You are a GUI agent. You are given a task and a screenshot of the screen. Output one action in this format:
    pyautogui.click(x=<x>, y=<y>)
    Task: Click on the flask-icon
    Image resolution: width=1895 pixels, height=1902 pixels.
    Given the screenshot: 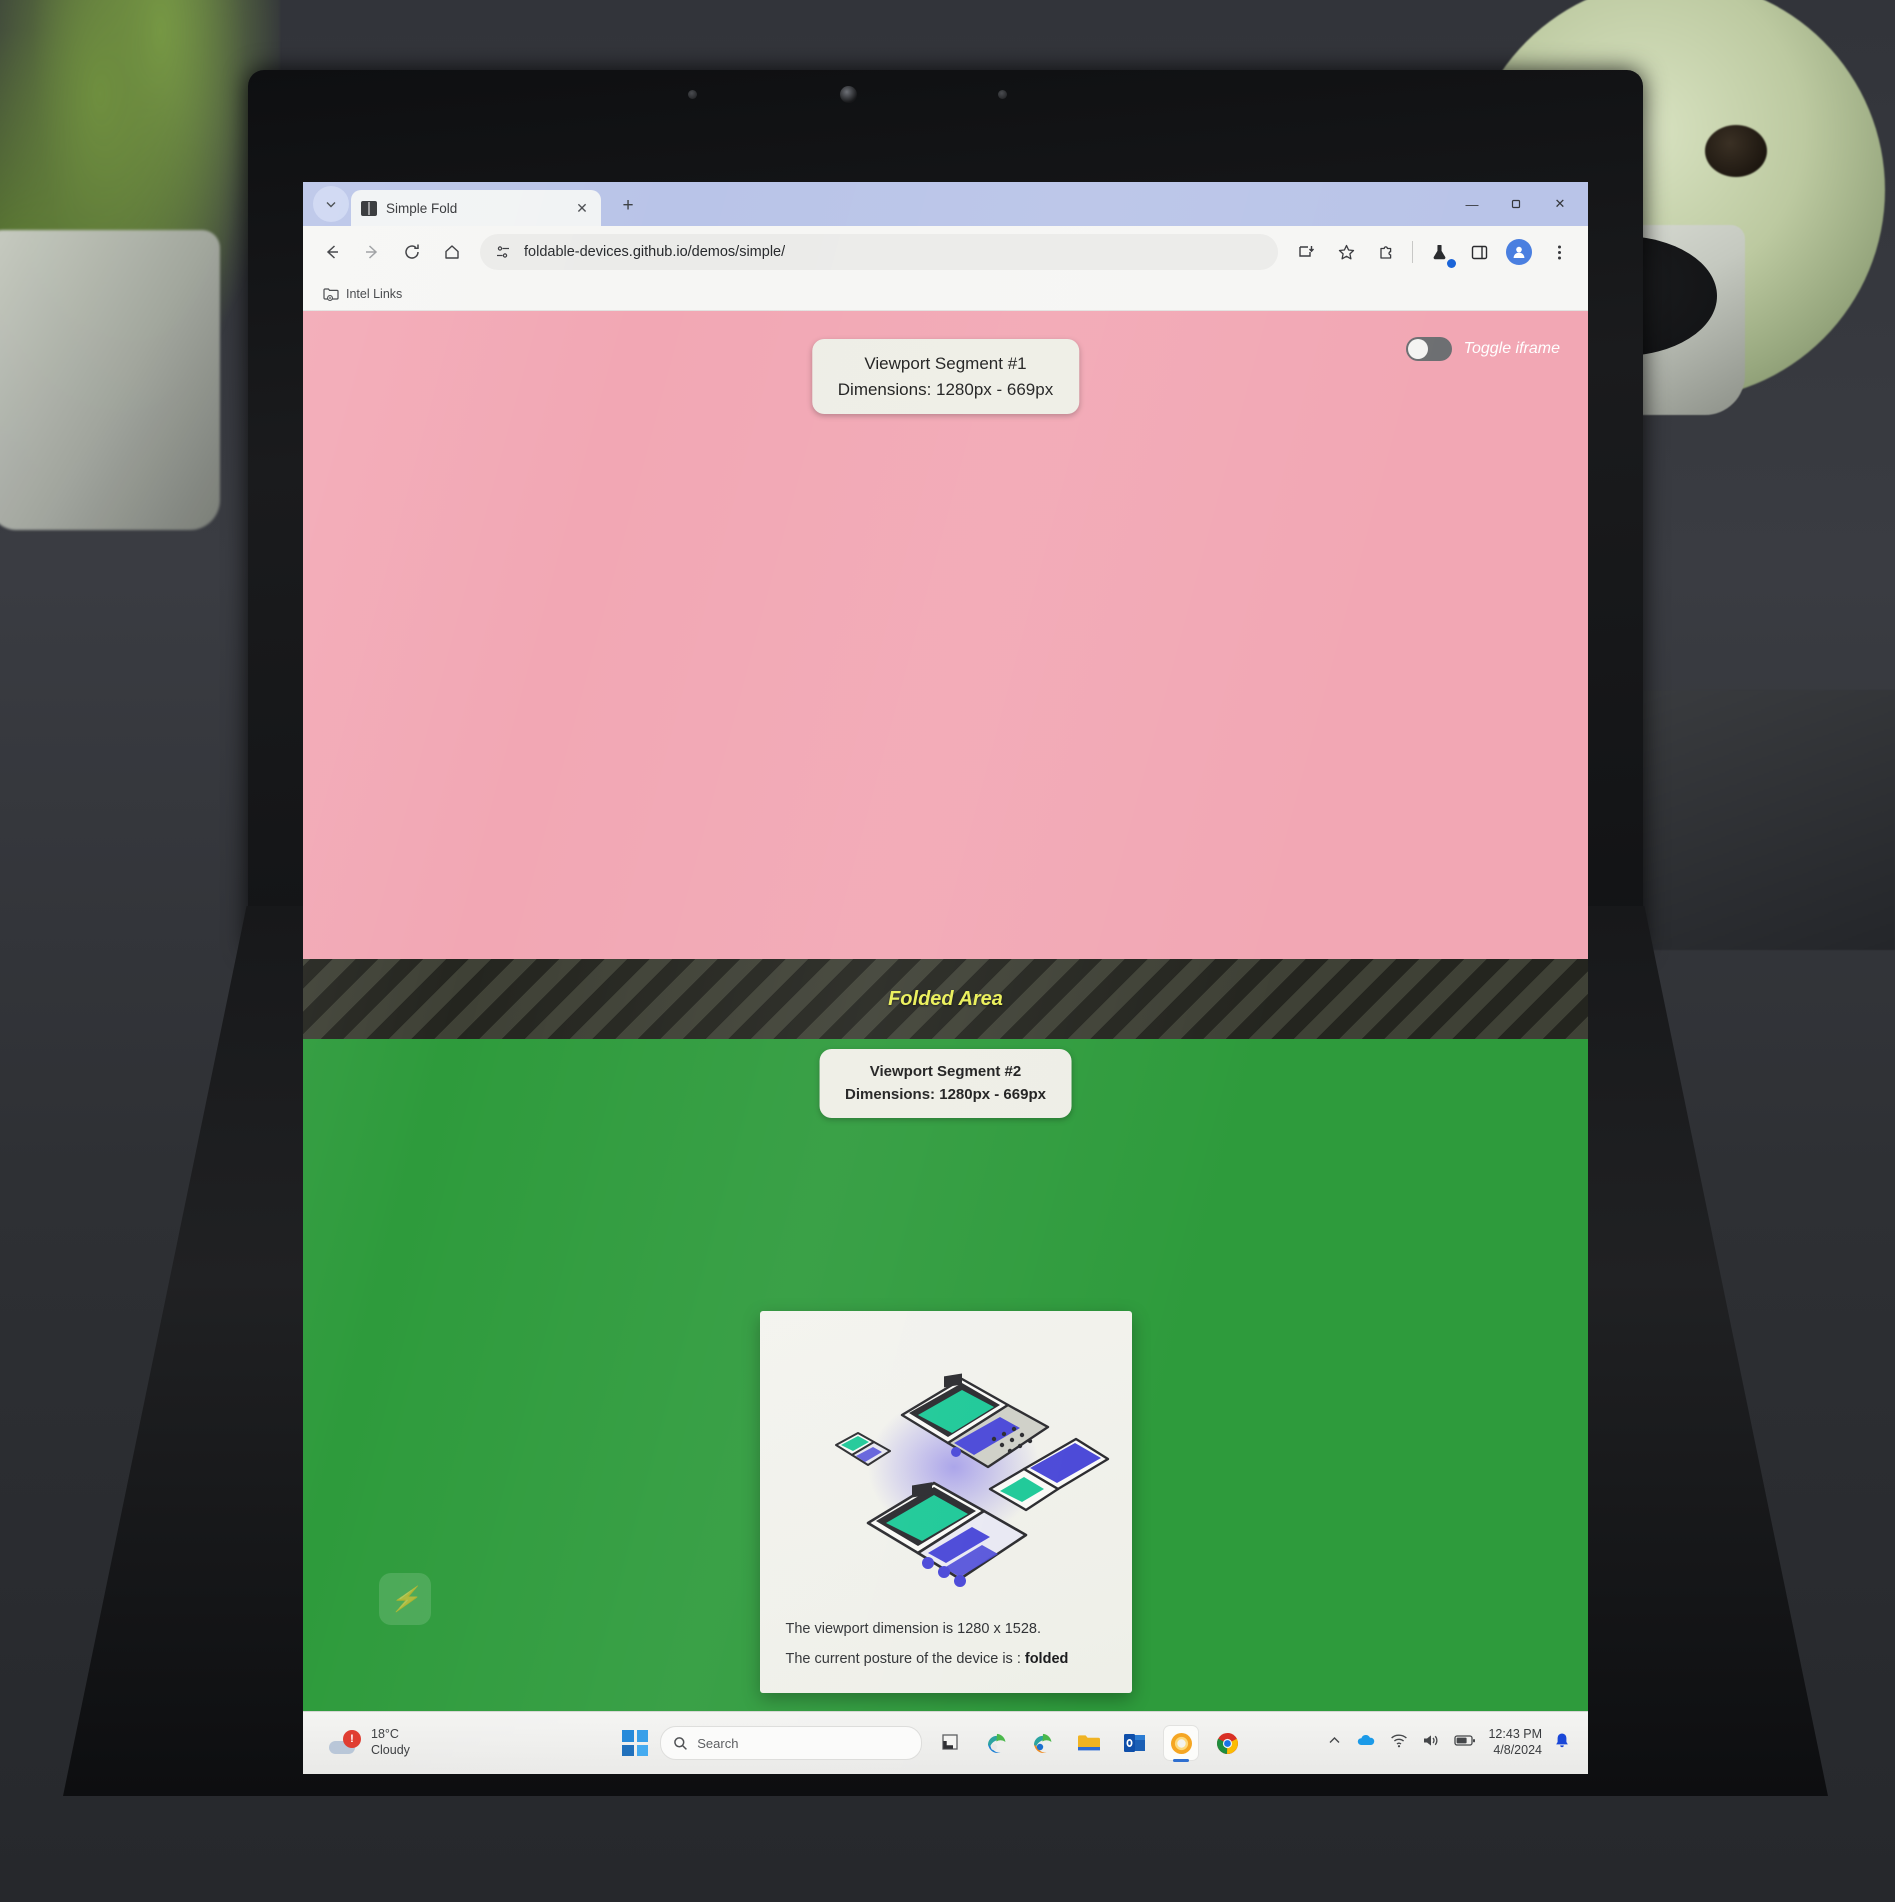 What is the action you would take?
    pyautogui.click(x=1439, y=251)
    